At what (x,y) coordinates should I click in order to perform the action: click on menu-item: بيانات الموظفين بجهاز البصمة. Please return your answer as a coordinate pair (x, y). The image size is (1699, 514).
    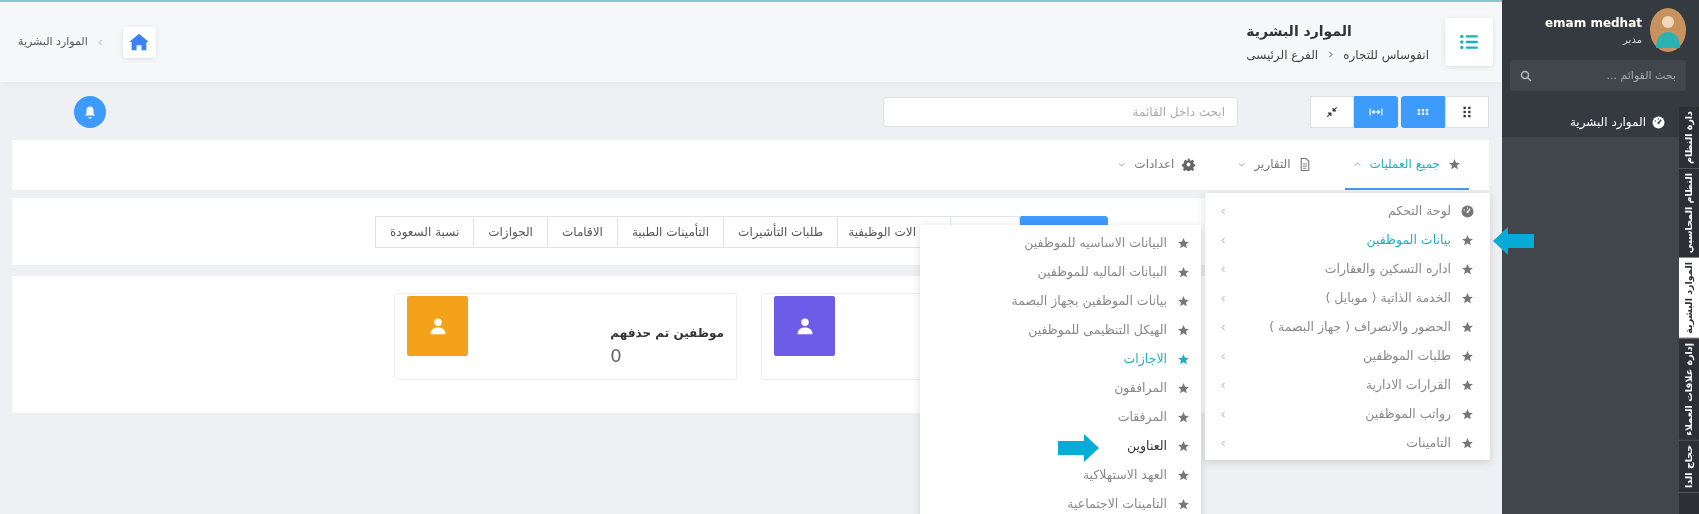
    Looking at the image, I should click on (1060, 301).